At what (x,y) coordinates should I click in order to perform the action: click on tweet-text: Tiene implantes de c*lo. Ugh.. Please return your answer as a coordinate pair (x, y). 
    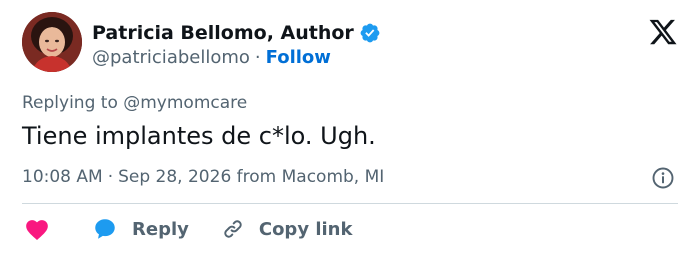
    Looking at the image, I should click on (199, 136).